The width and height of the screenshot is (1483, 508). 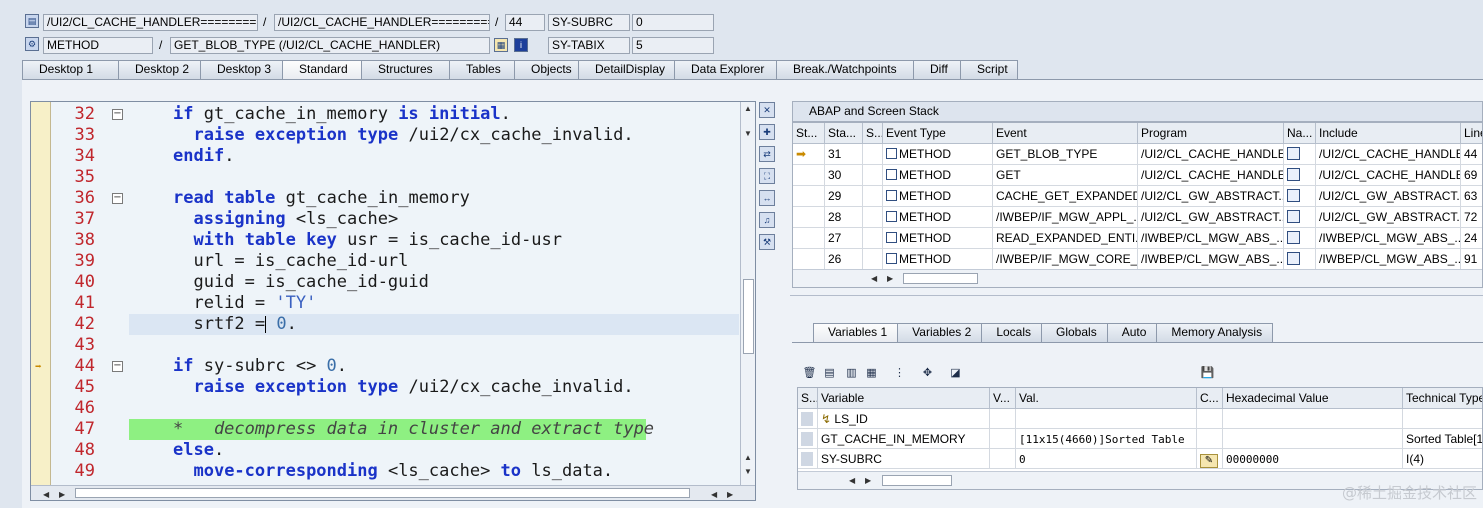 I want to click on column-header: Hexadecimal Value, so click(x=1313, y=398).